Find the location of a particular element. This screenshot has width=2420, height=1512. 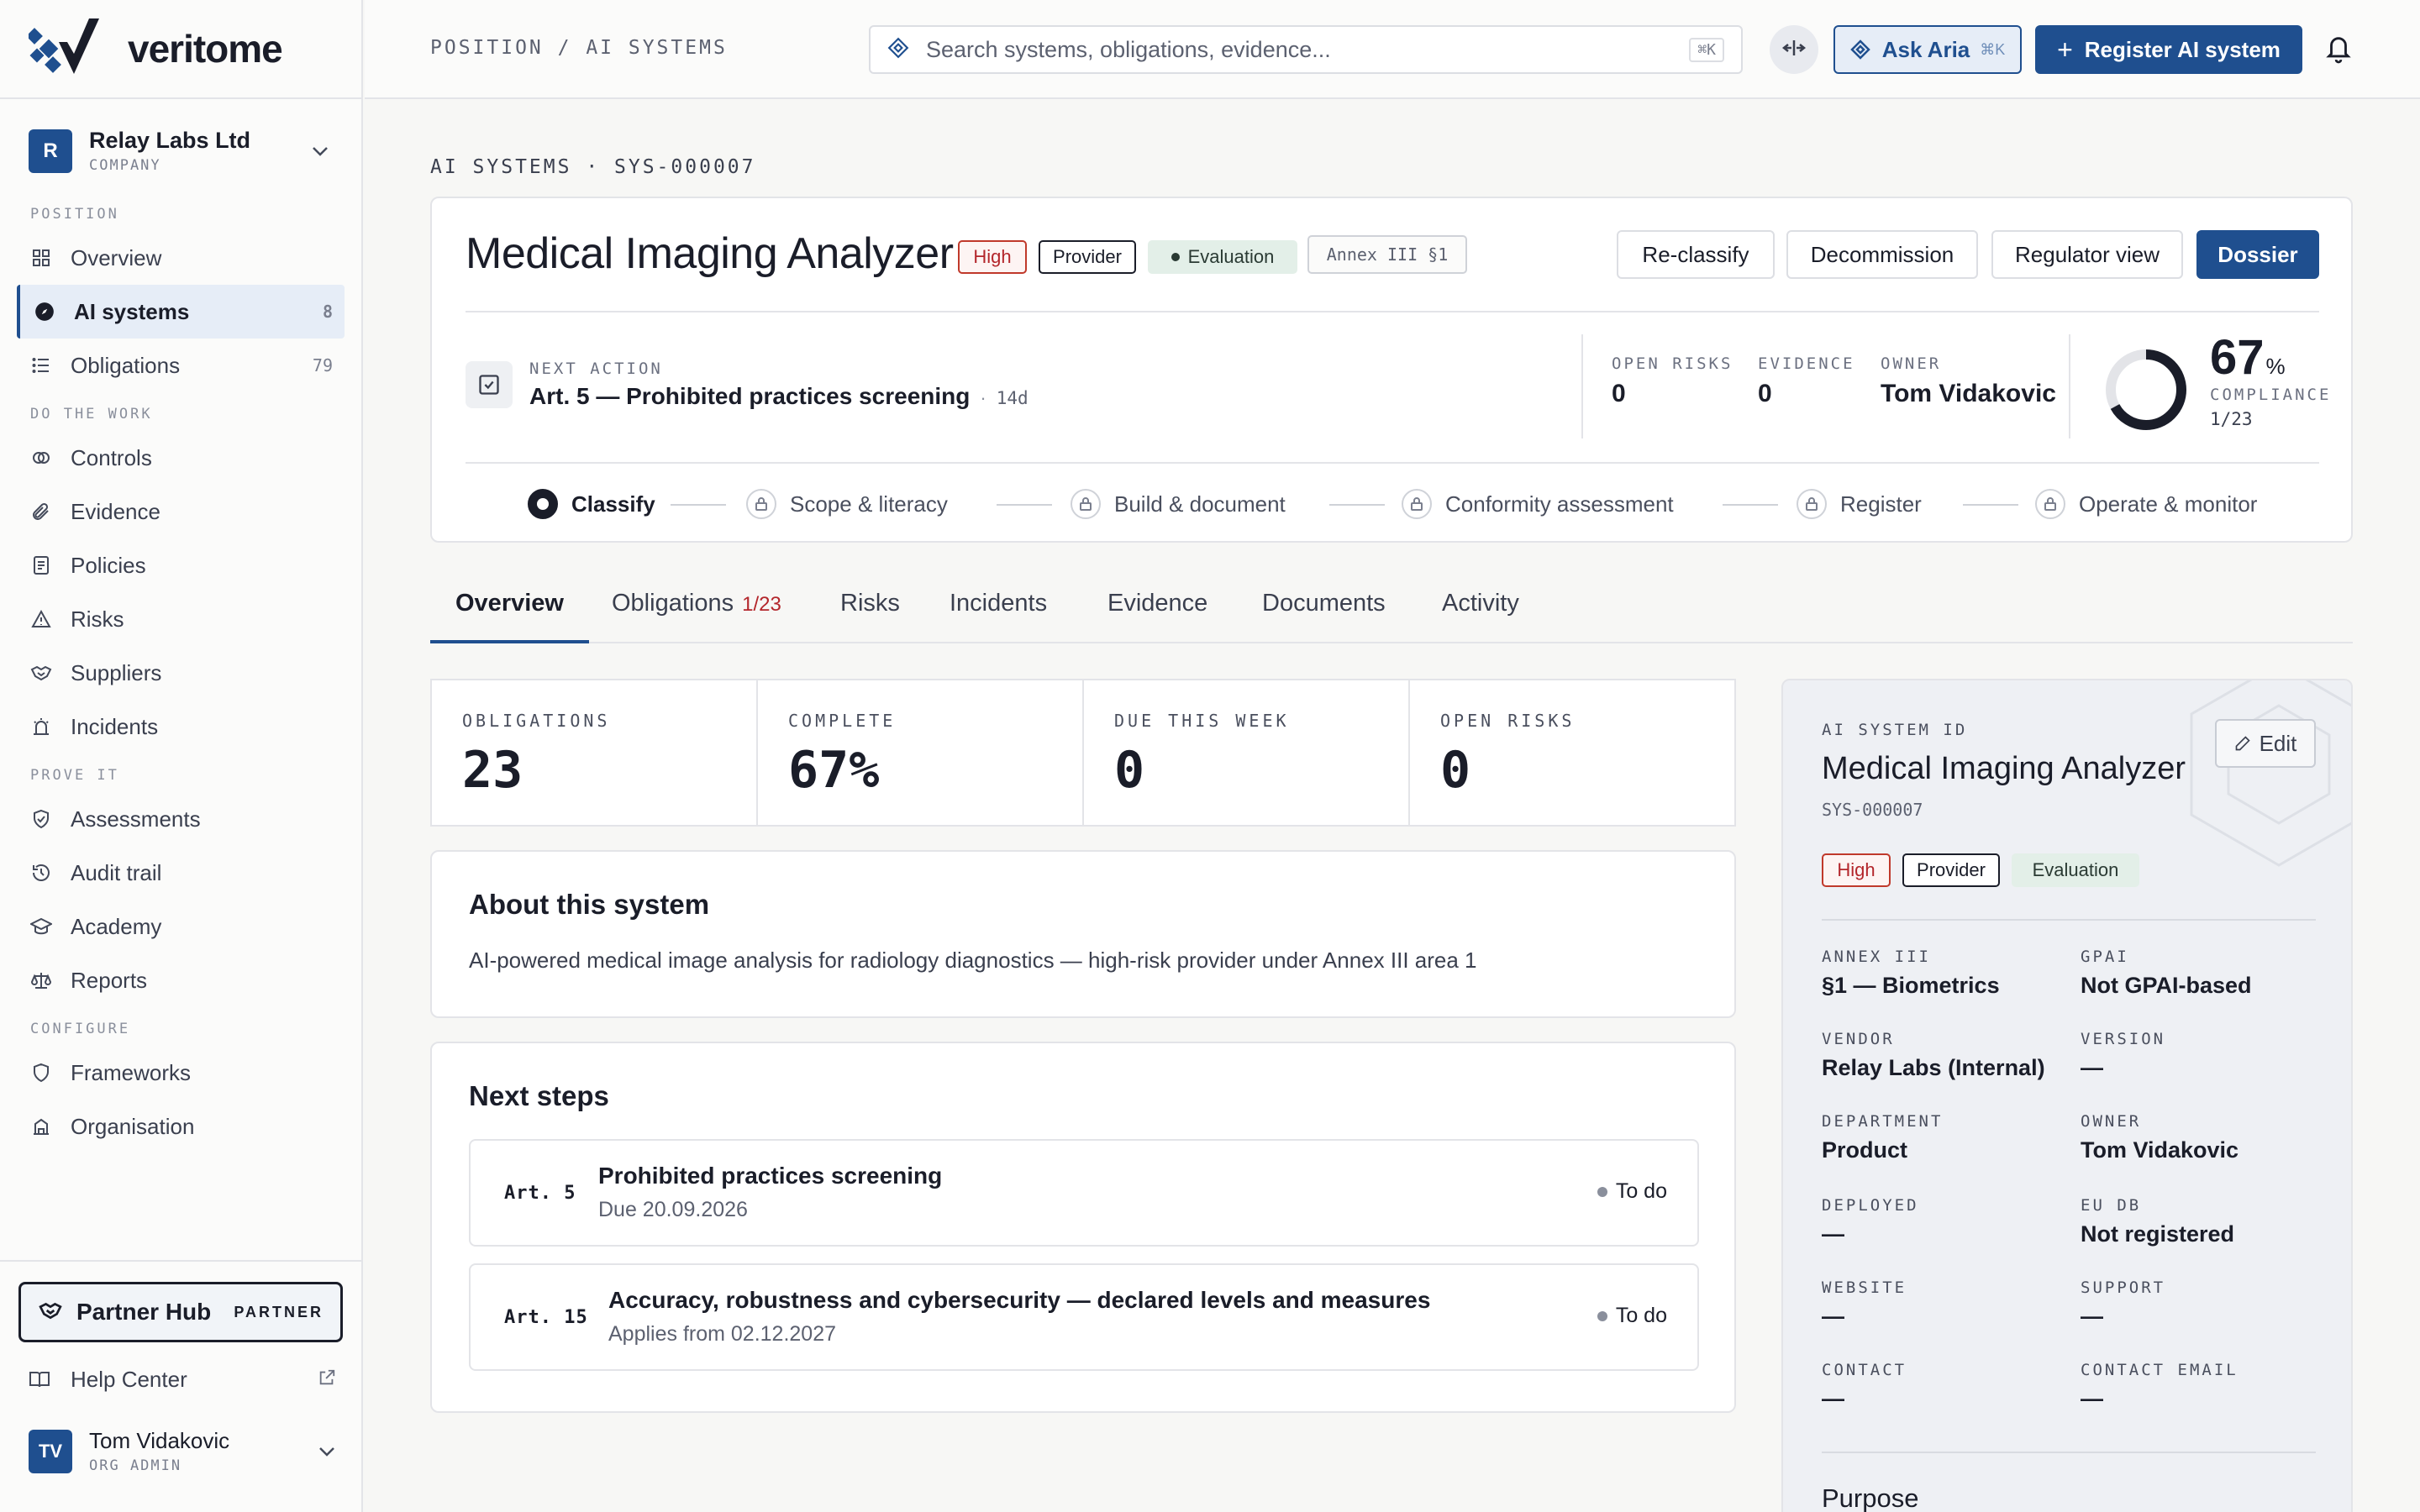

logo: veritome is located at coordinates (180, 49).